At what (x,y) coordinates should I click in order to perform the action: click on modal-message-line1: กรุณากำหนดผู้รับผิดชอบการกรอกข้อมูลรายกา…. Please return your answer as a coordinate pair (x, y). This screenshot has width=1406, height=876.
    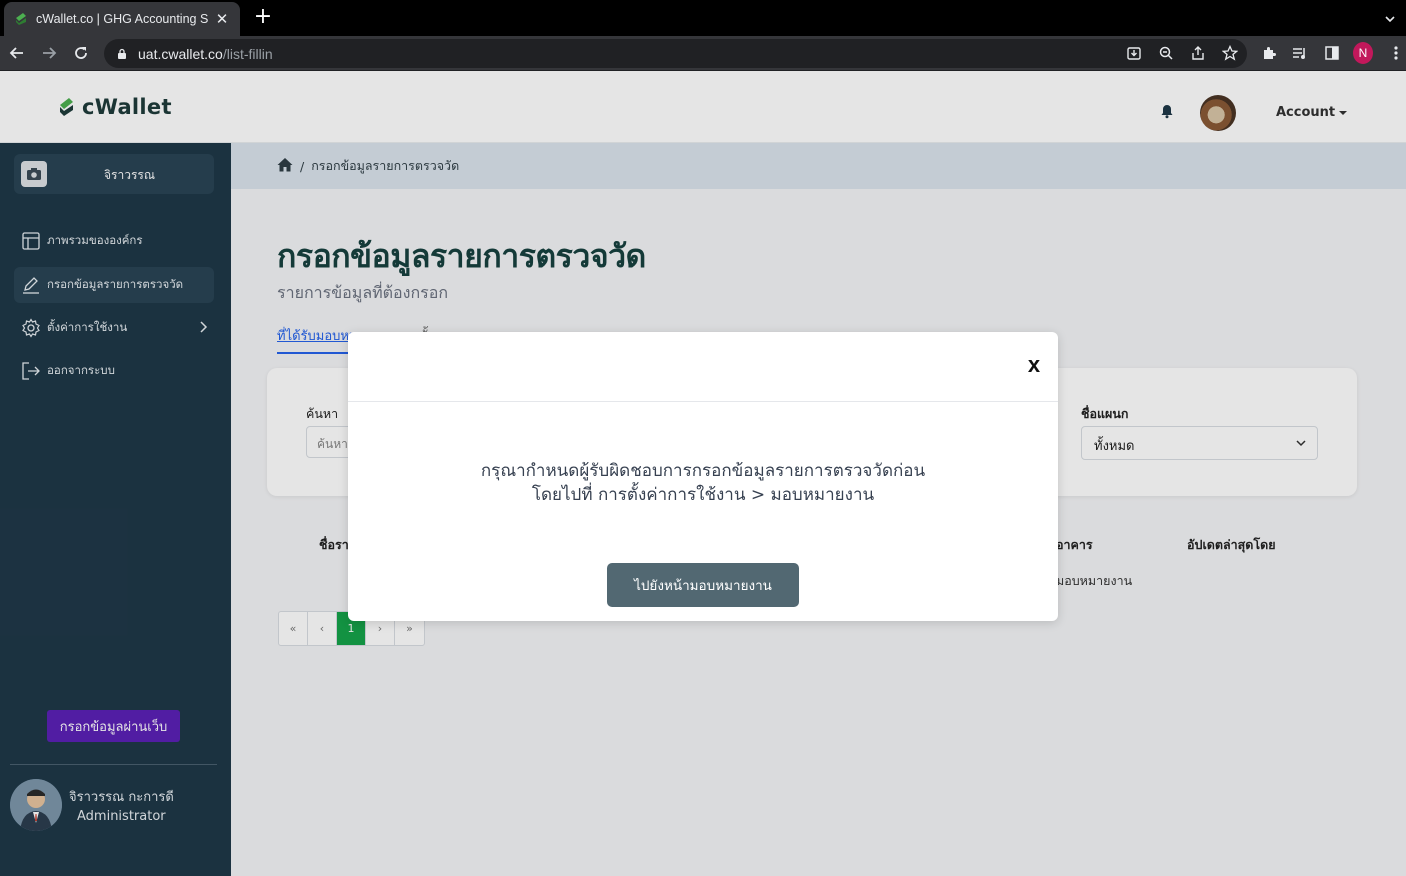
    Looking at the image, I should click on (703, 471).